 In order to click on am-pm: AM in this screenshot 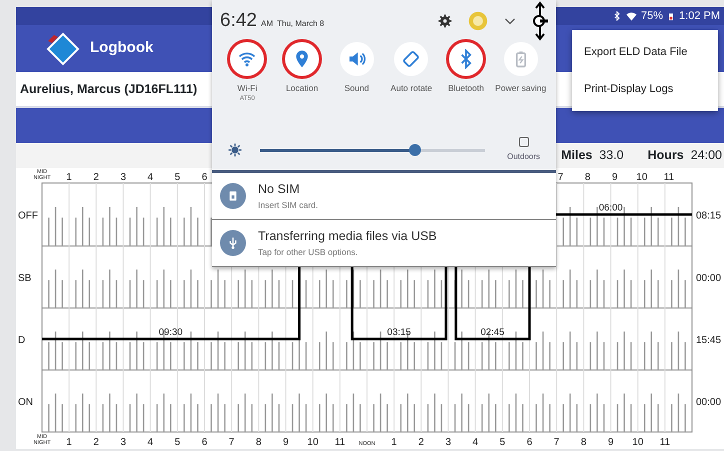, I will do `click(266, 24)`.